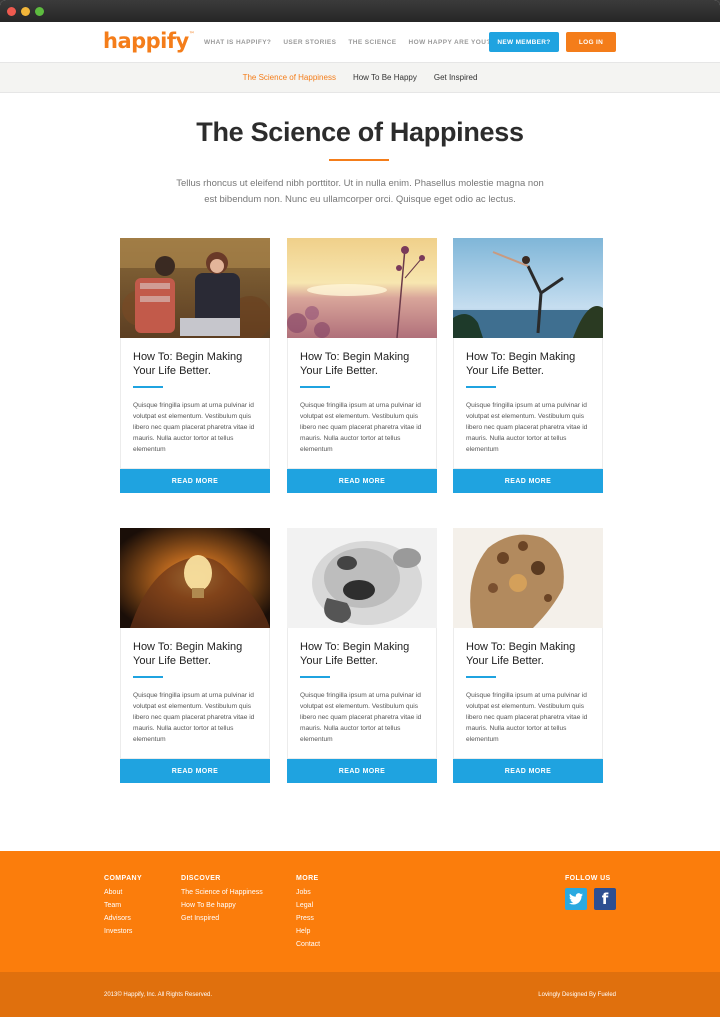  I want to click on follow-us: FOLLOW US f, so click(590, 892).